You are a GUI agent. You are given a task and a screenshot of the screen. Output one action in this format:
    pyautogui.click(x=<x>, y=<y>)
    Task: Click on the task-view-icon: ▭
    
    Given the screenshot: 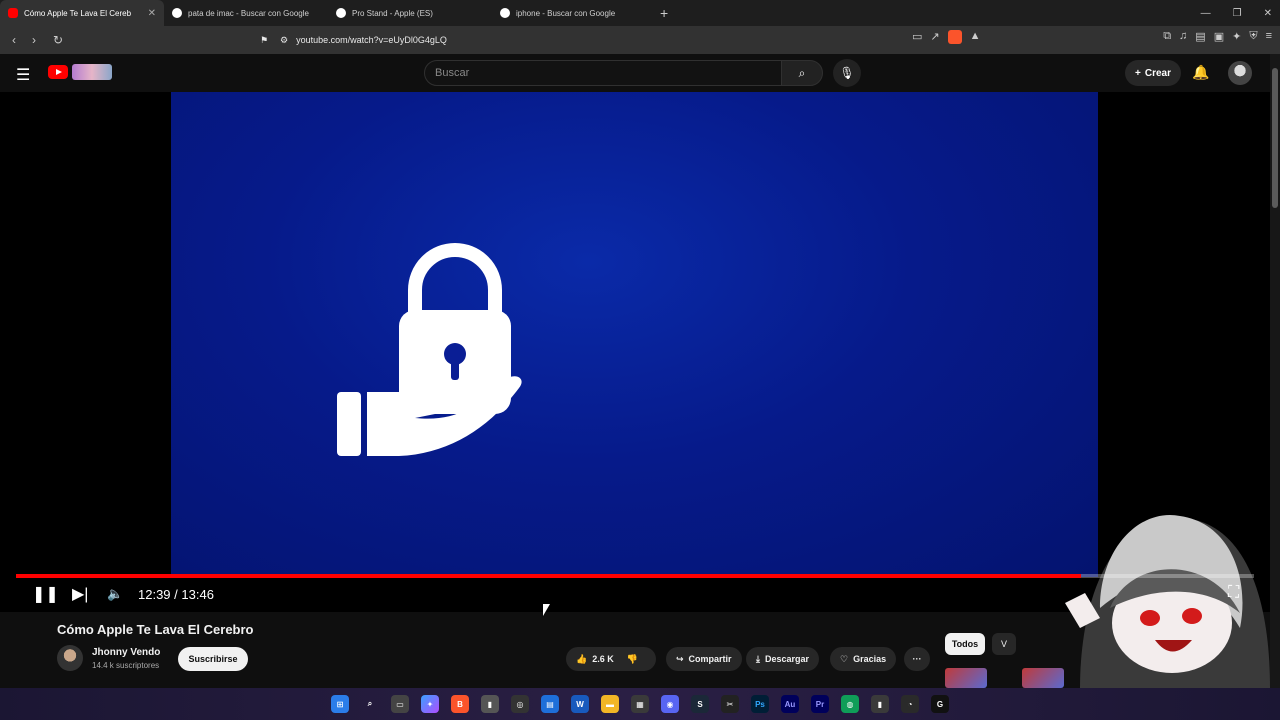 What is the action you would take?
    pyautogui.click(x=400, y=704)
    